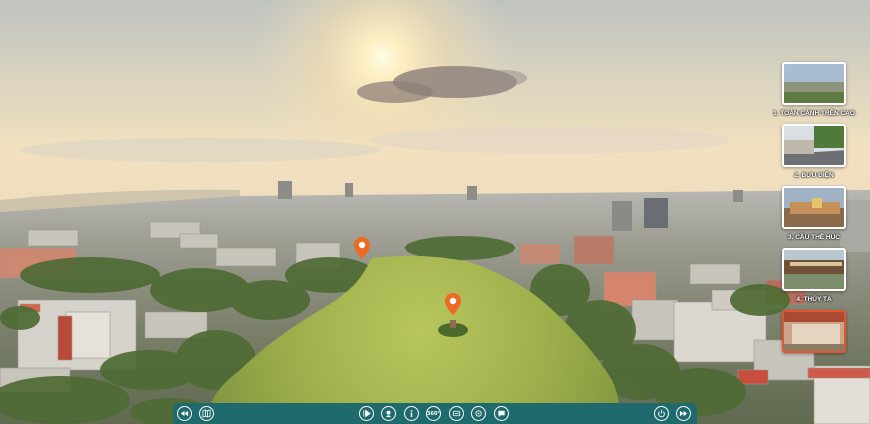 This screenshot has width=870, height=424. What do you see at coordinates (661, 413) in the screenshot?
I see `power-icon` at bounding box center [661, 413].